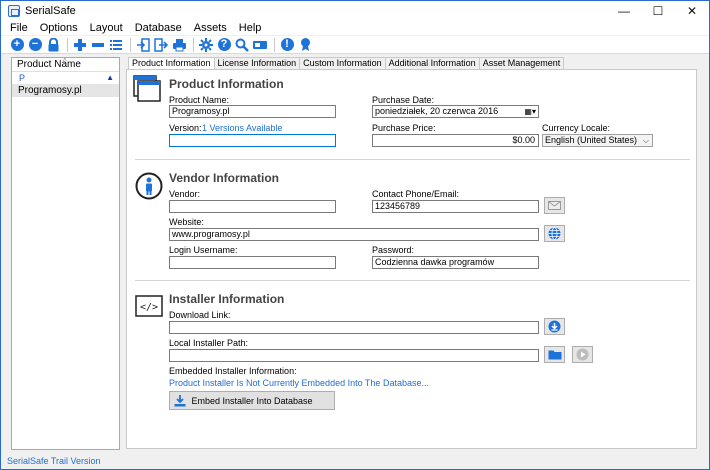  I want to click on globe-icon, so click(554, 233).